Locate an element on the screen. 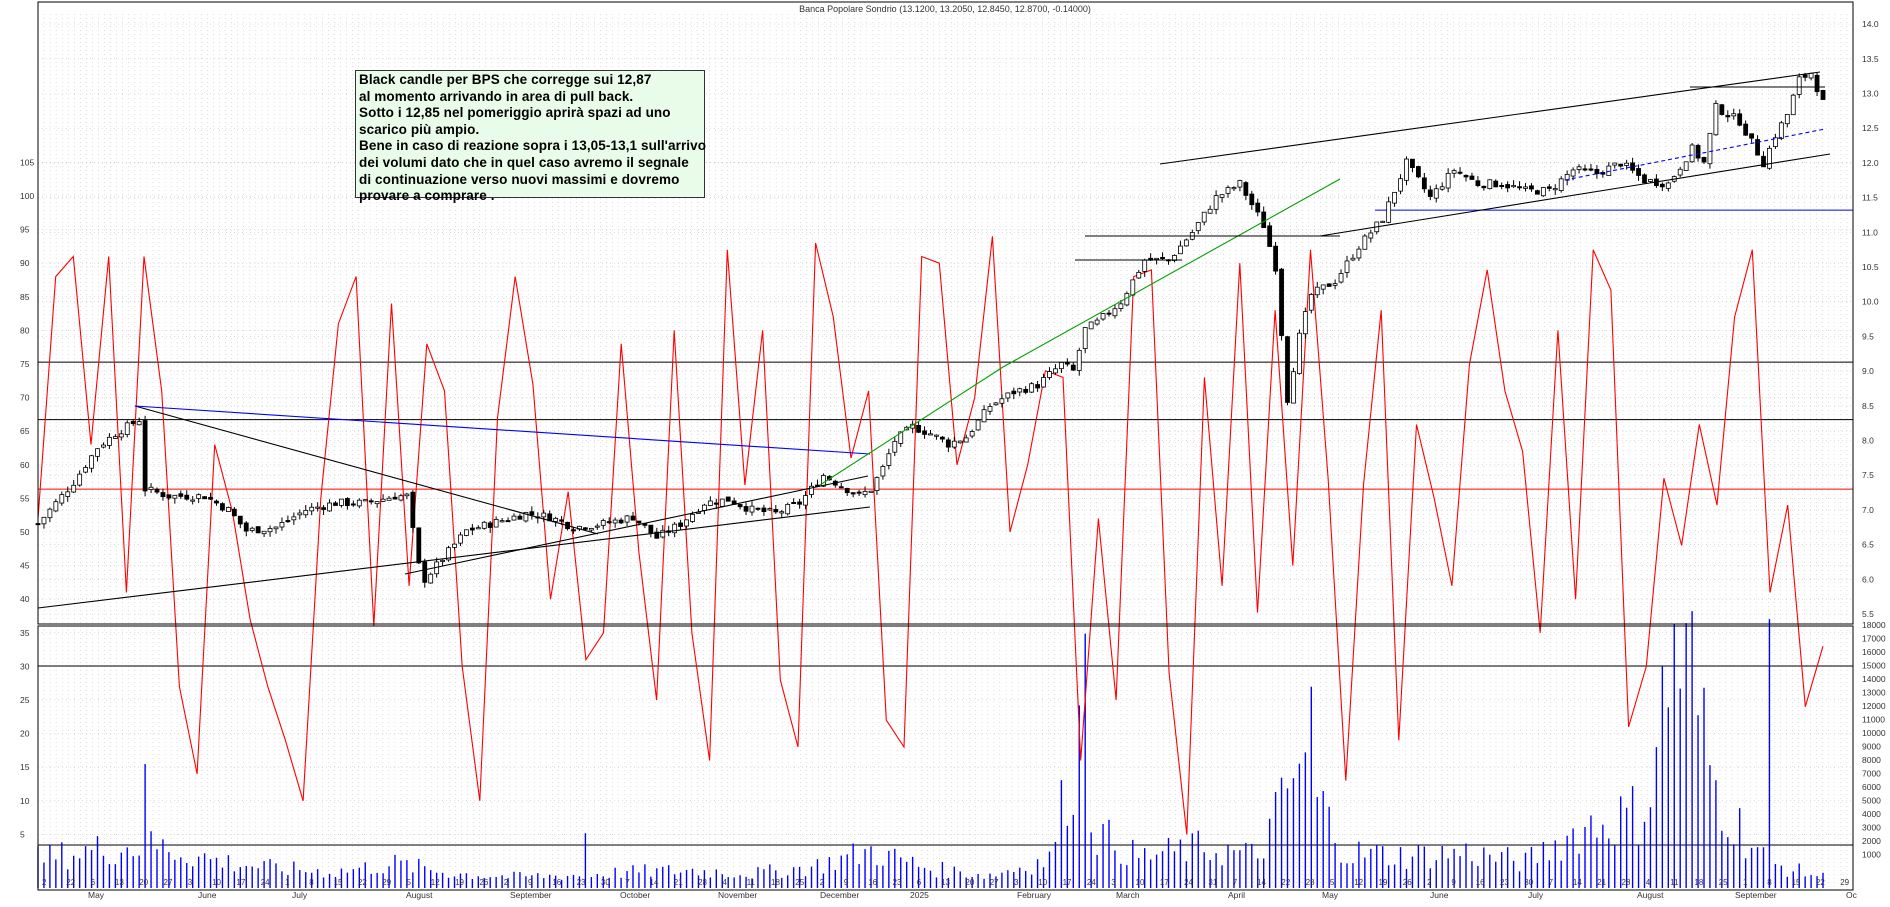 Image resolution: width=1890 pixels, height=907 pixels. date-tick-label: 14 is located at coordinates (654, 882).